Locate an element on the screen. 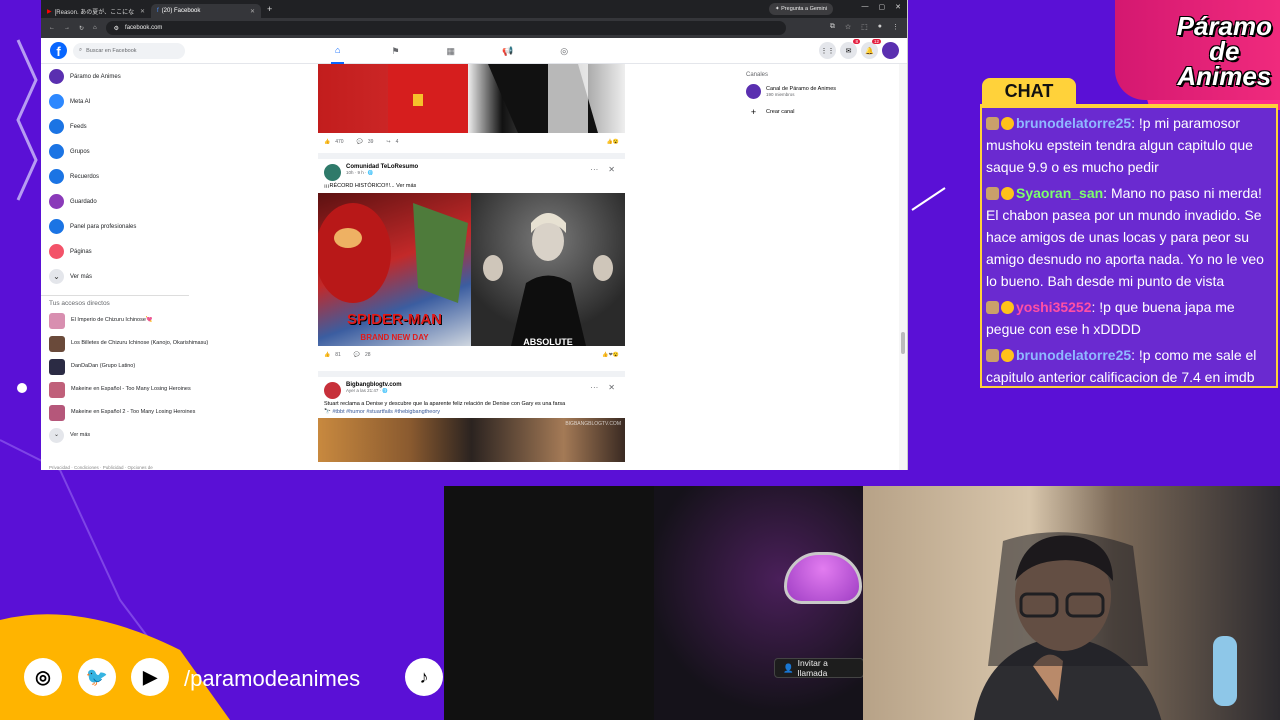  post-images: SPIDER-MAN BRAND NEW DAY ABSOLUTE is located at coordinates (471, 269).